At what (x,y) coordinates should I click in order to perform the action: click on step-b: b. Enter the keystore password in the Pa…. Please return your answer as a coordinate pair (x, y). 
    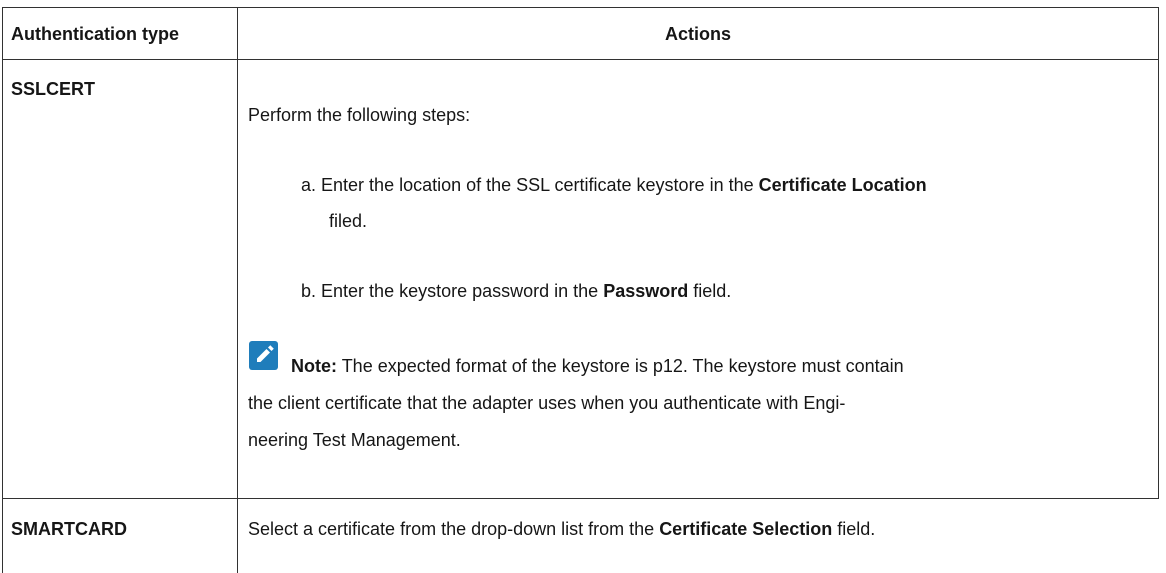
    Looking at the image, I should click on (516, 291).